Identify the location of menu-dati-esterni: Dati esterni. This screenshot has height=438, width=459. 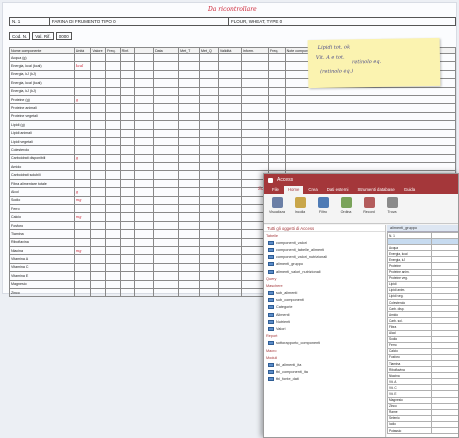
(338, 190).